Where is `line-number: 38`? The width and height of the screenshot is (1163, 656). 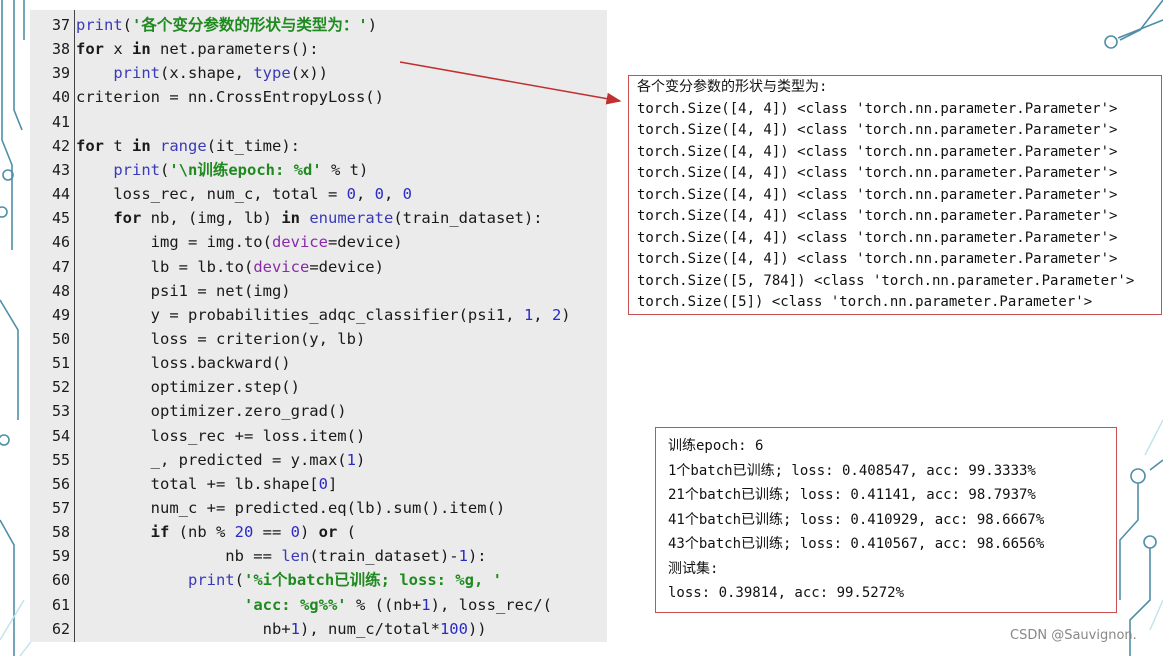 line-number: 38 is located at coordinates (60, 49).